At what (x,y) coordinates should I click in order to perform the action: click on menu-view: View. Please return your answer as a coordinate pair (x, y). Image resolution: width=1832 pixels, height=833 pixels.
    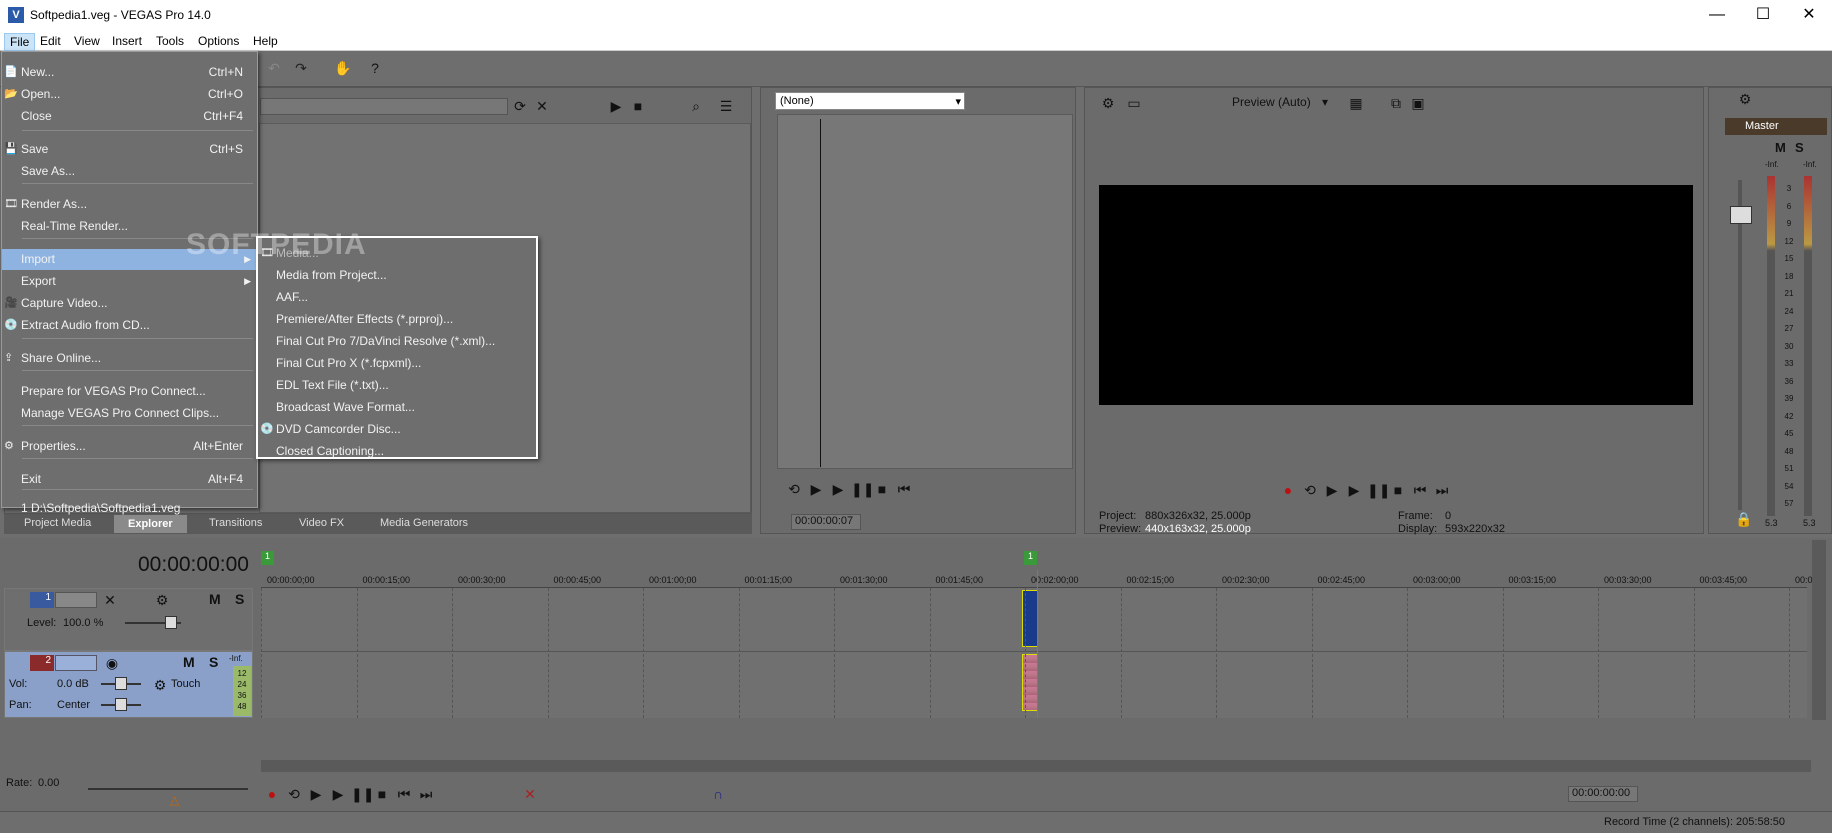
    Looking at the image, I should click on (87, 41).